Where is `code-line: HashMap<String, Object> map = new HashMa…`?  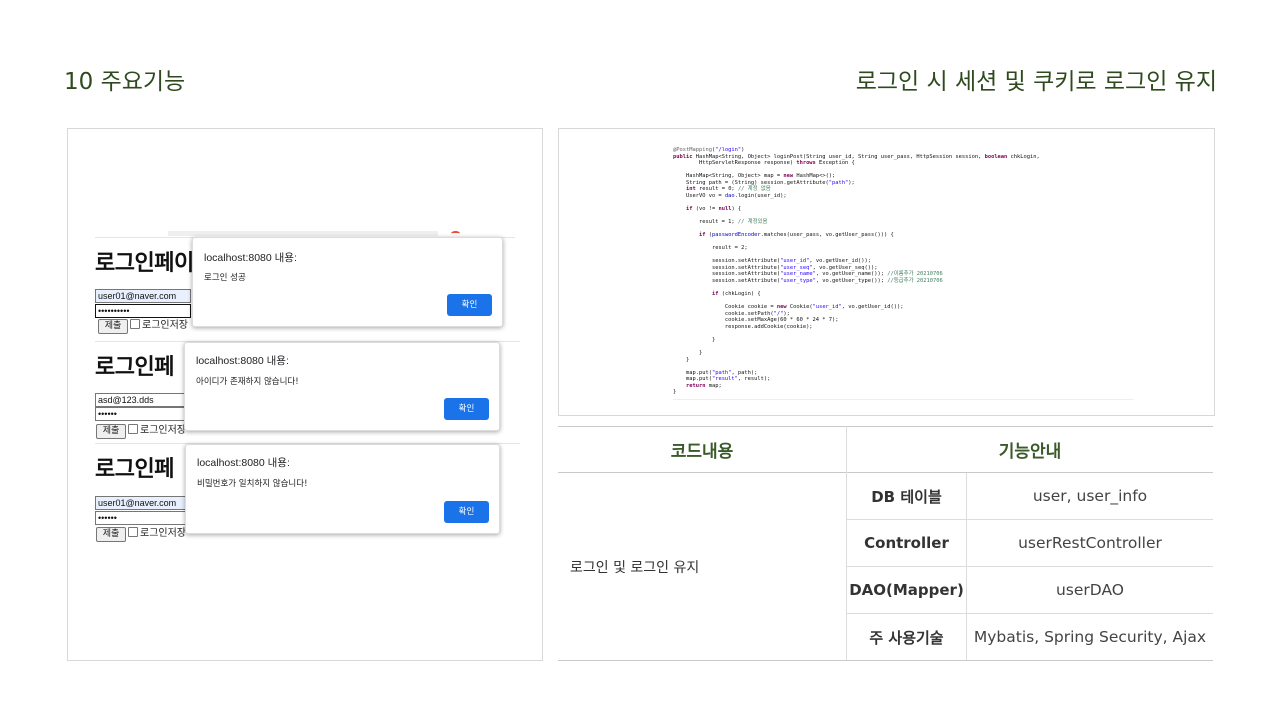 code-line: HashMap<String, Object> map = new HashMa… is located at coordinates (754, 176).